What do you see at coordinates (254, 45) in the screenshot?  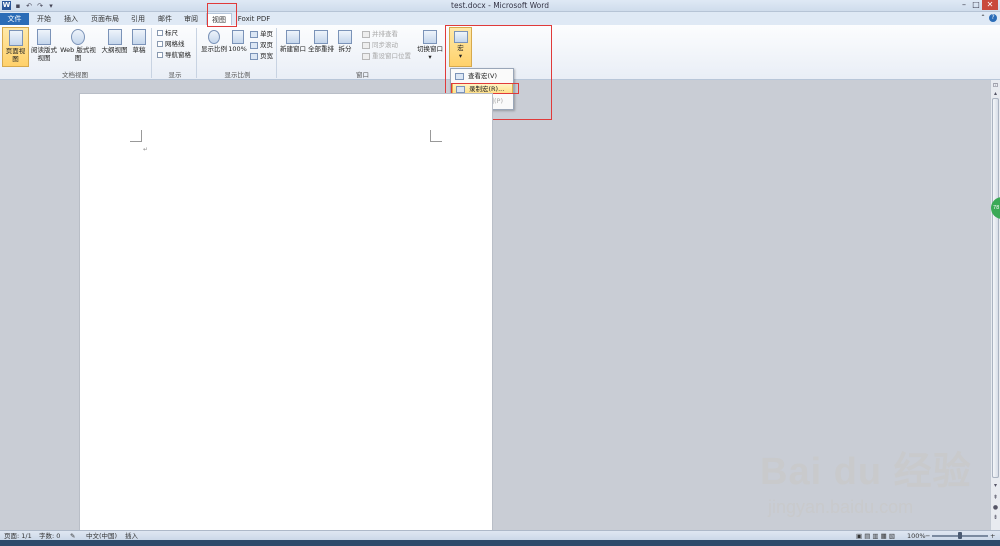 I see `two-pages-icon` at bounding box center [254, 45].